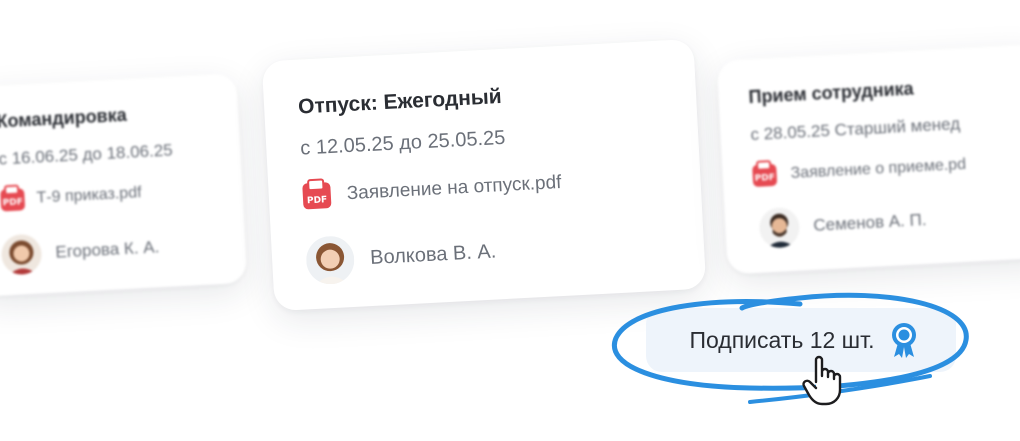 Image resolution: width=1020 pixels, height=441 pixels. I want to click on card-dates: с 28.05.25 Старший менед, so click(855, 129).